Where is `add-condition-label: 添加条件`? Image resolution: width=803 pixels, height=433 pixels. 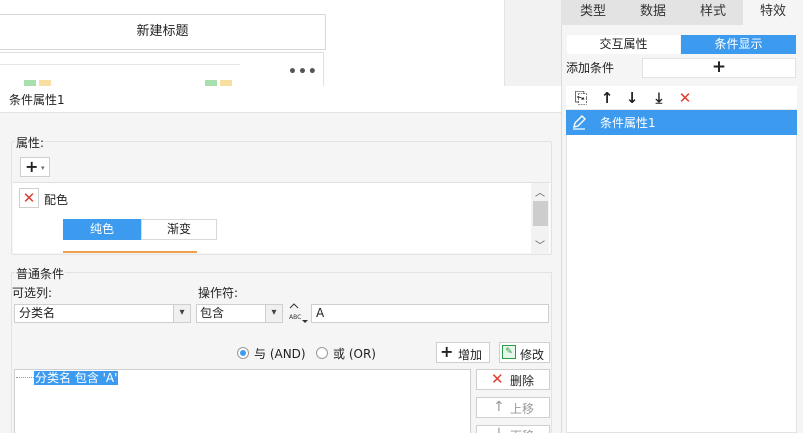 add-condition-label: 添加条件 is located at coordinates (590, 68).